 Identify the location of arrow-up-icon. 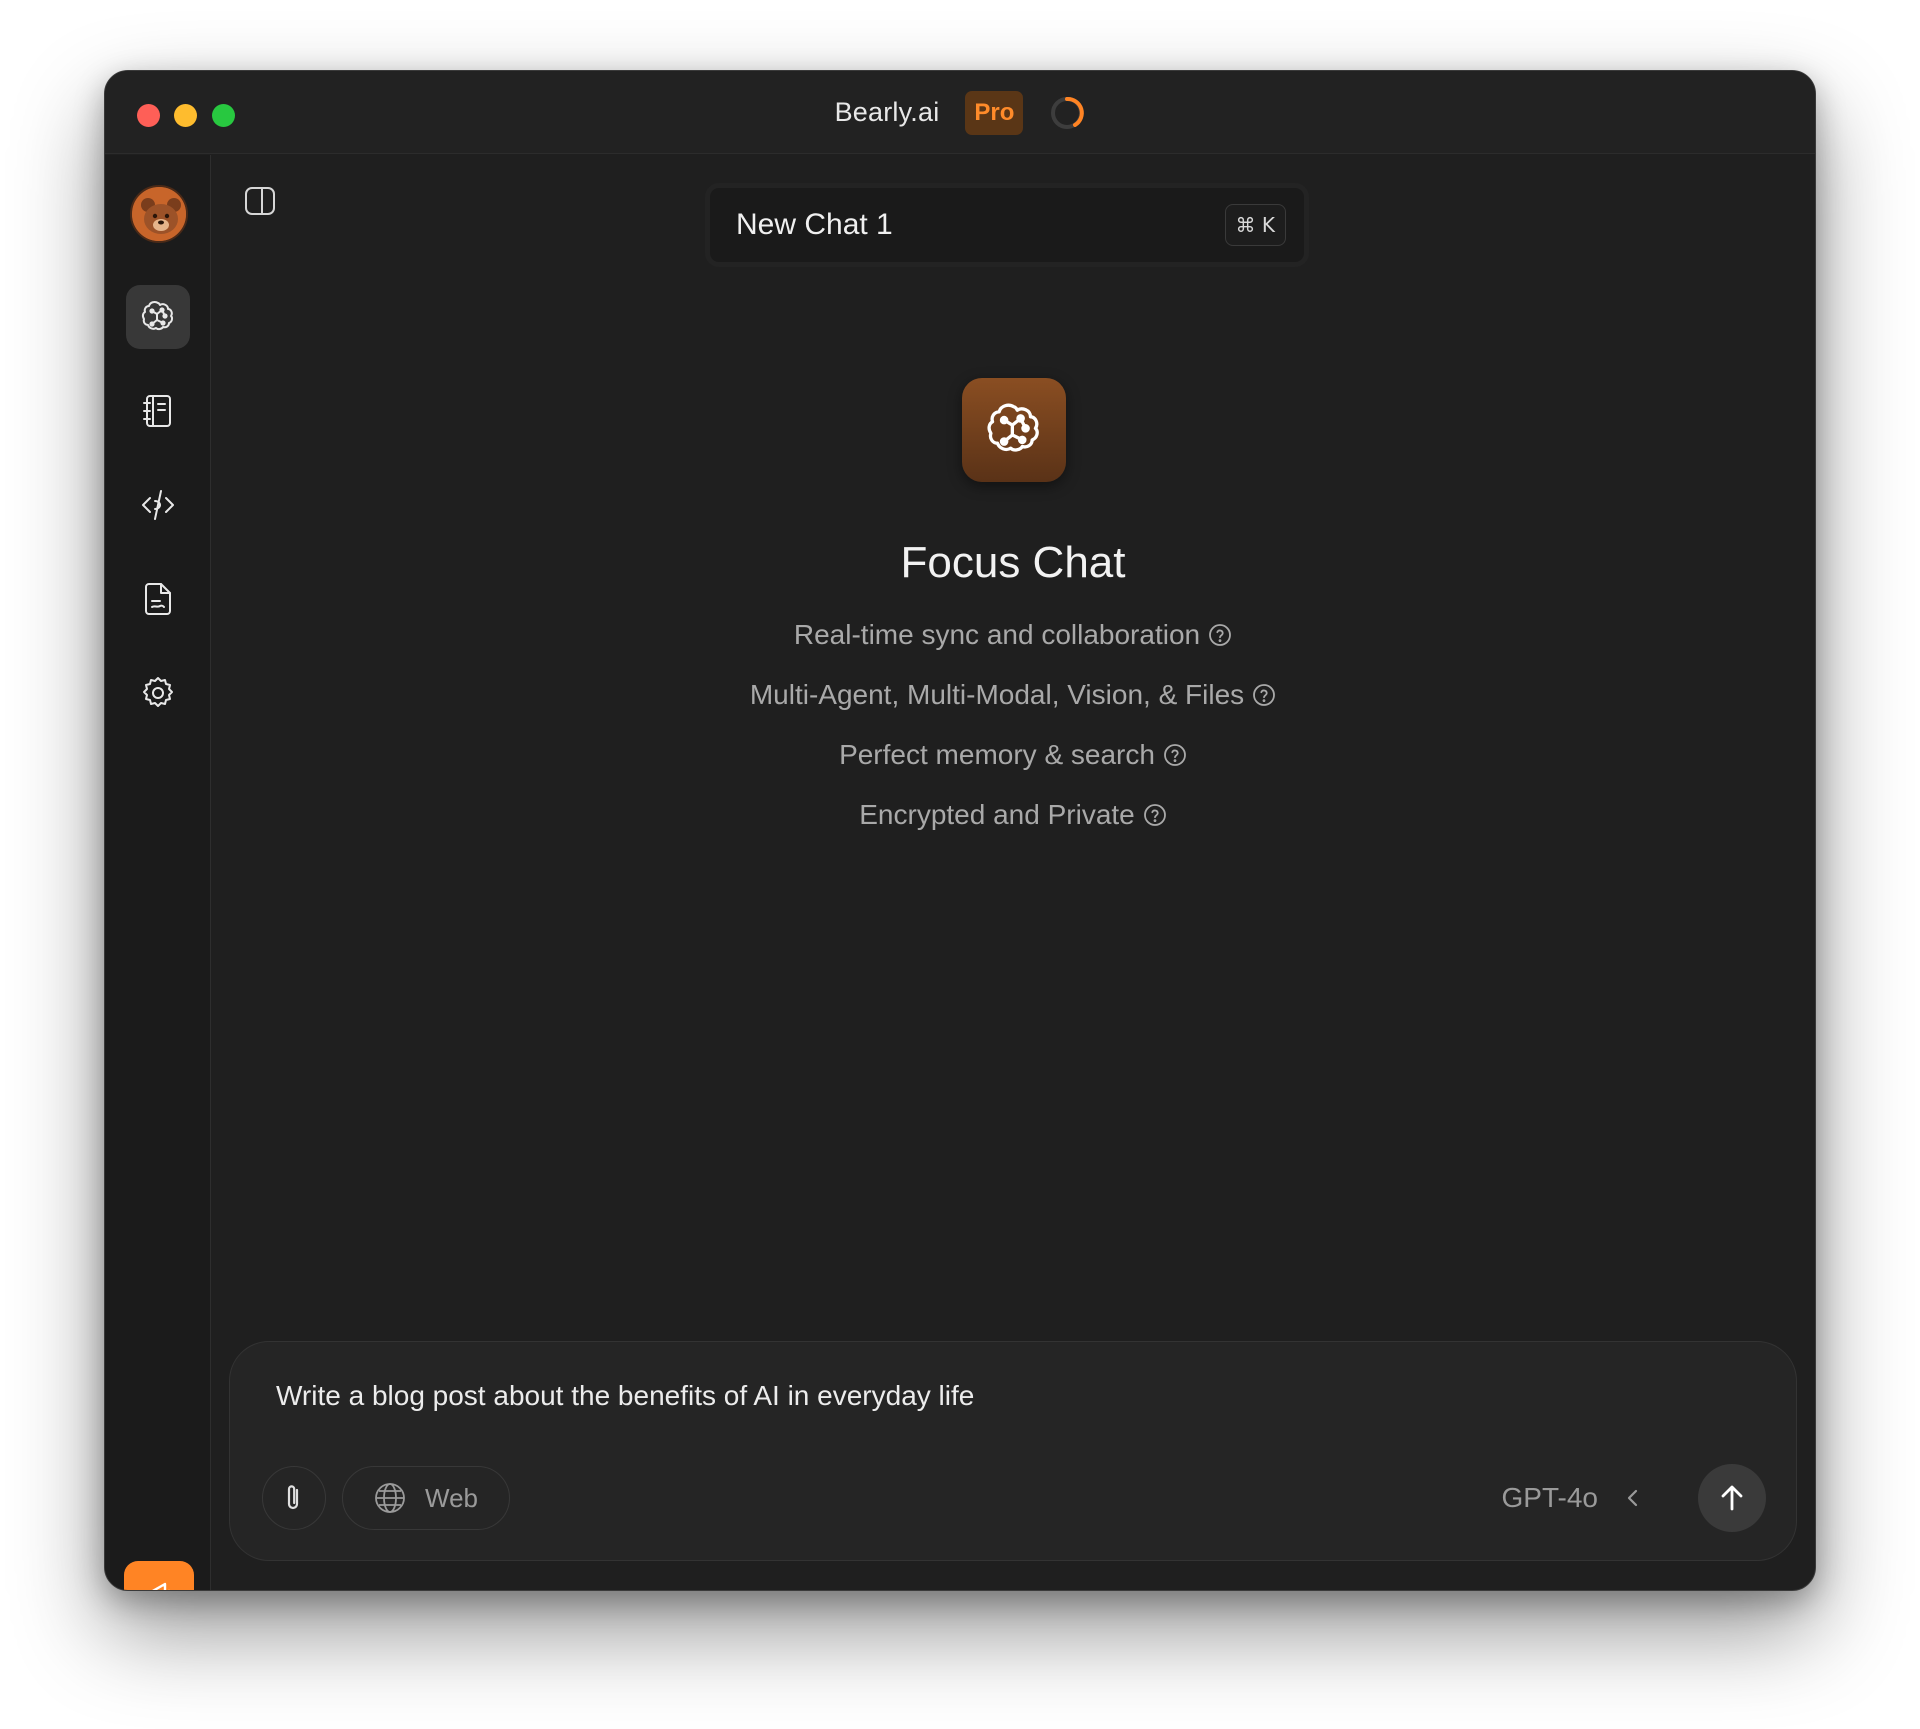
(1732, 1498).